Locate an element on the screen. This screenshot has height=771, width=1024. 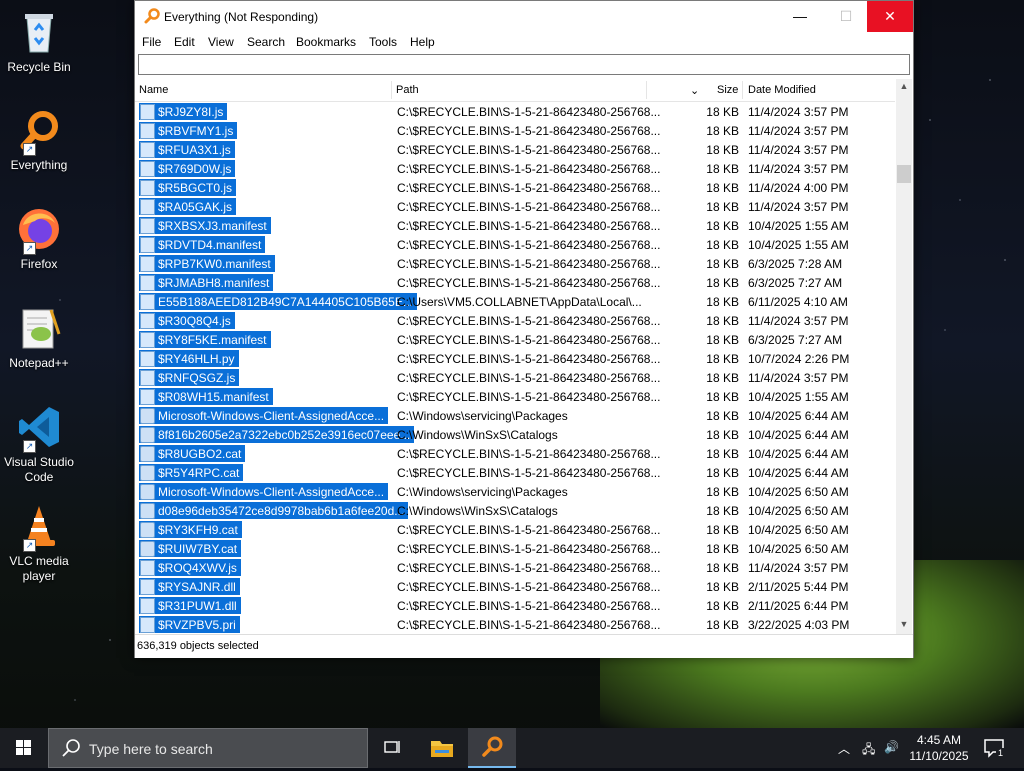
desktop-icon-firefox: ↗ Firefox is located at coordinates (39, 238).